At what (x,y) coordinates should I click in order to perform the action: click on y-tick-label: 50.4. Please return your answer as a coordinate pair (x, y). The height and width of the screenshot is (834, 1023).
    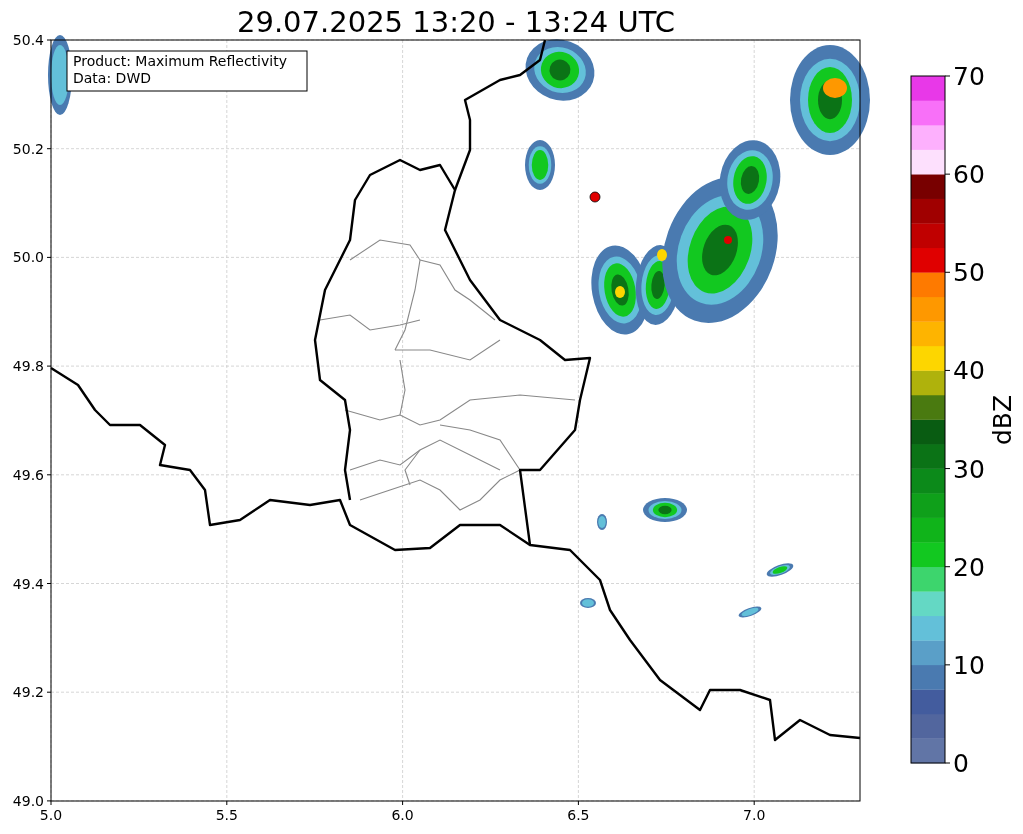
    Looking at the image, I should click on (28, 40).